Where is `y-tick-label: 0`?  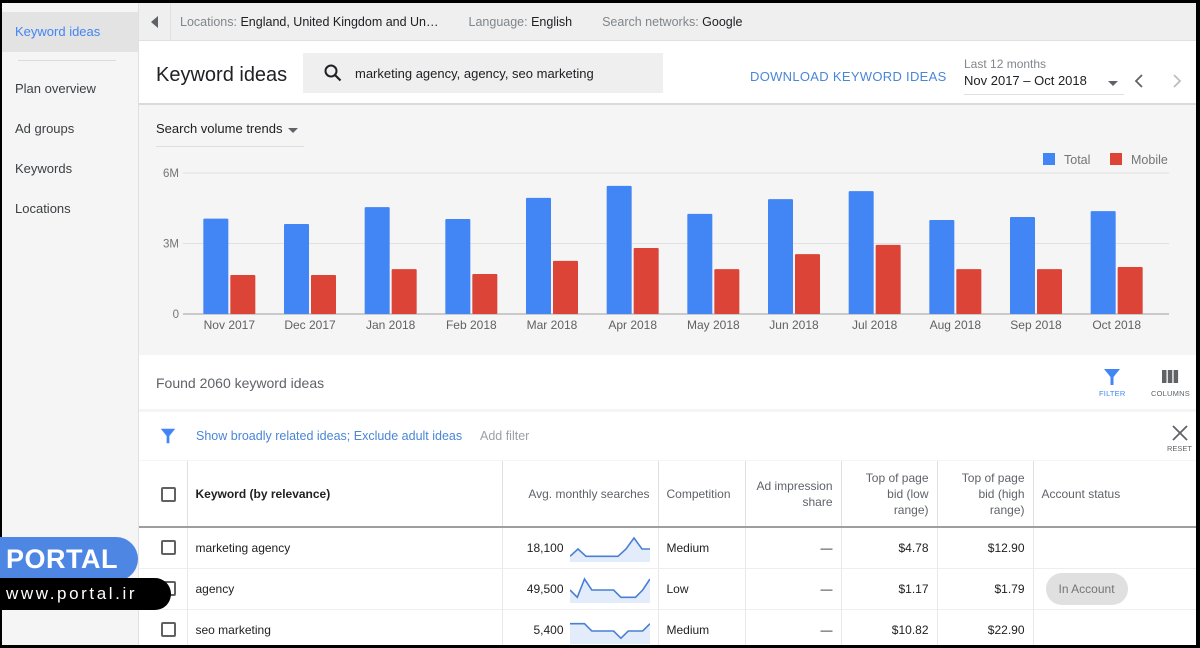 y-tick-label: 0 is located at coordinates (176, 315).